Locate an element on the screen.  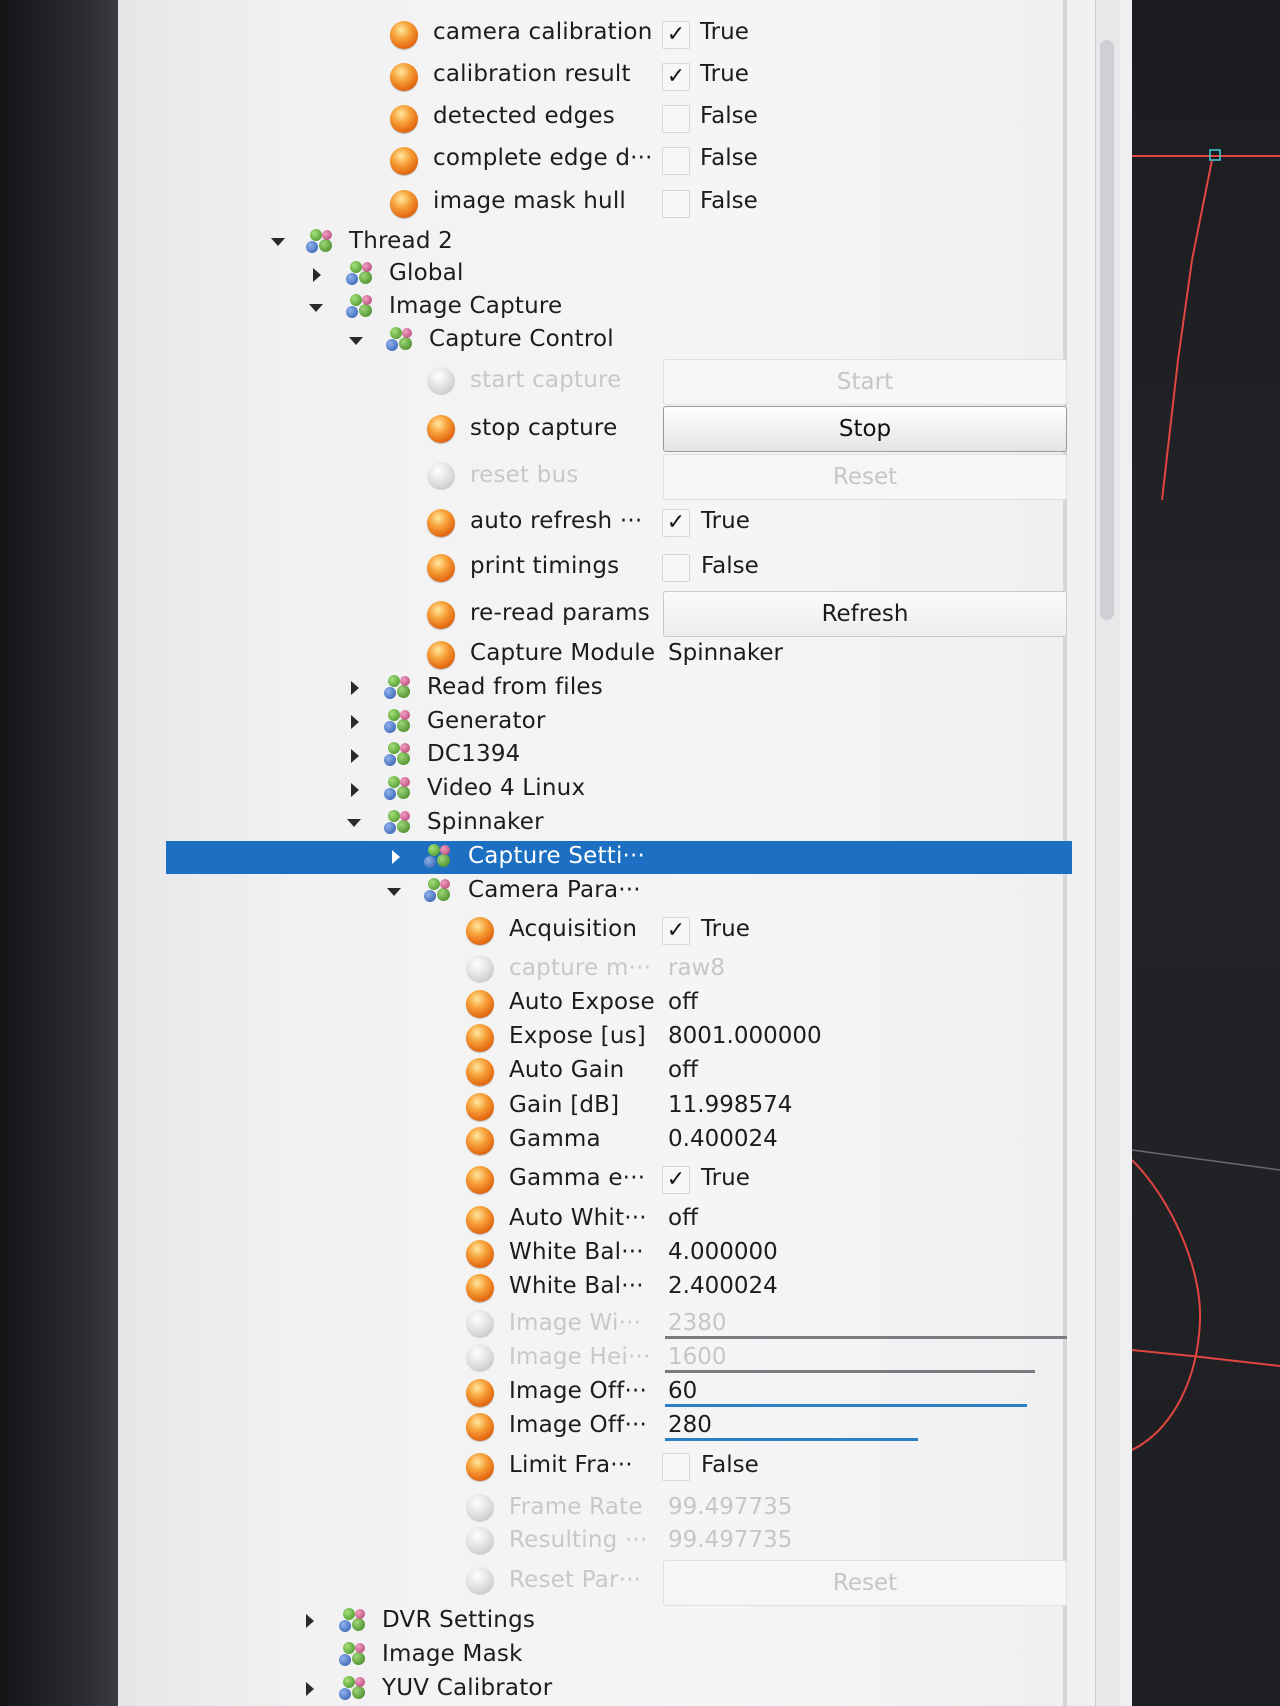
stop-button: Stop is located at coordinates (865, 429).